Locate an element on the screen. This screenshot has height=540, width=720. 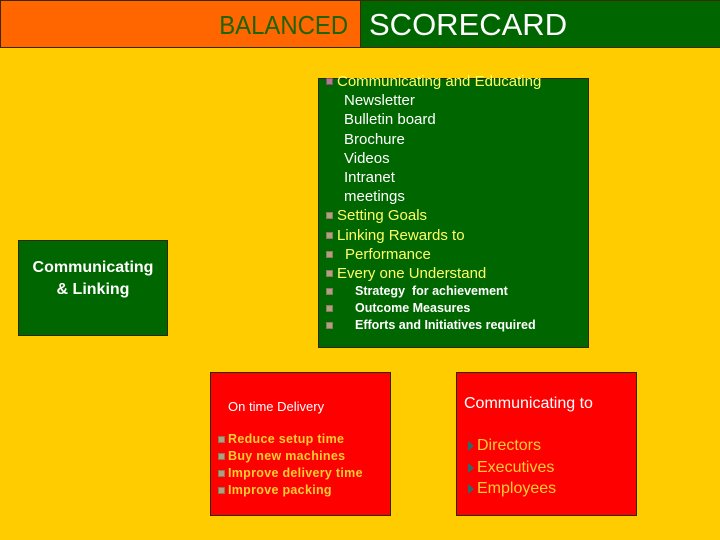
list-item-text: Linking Rewards to is located at coordinates (401, 235).